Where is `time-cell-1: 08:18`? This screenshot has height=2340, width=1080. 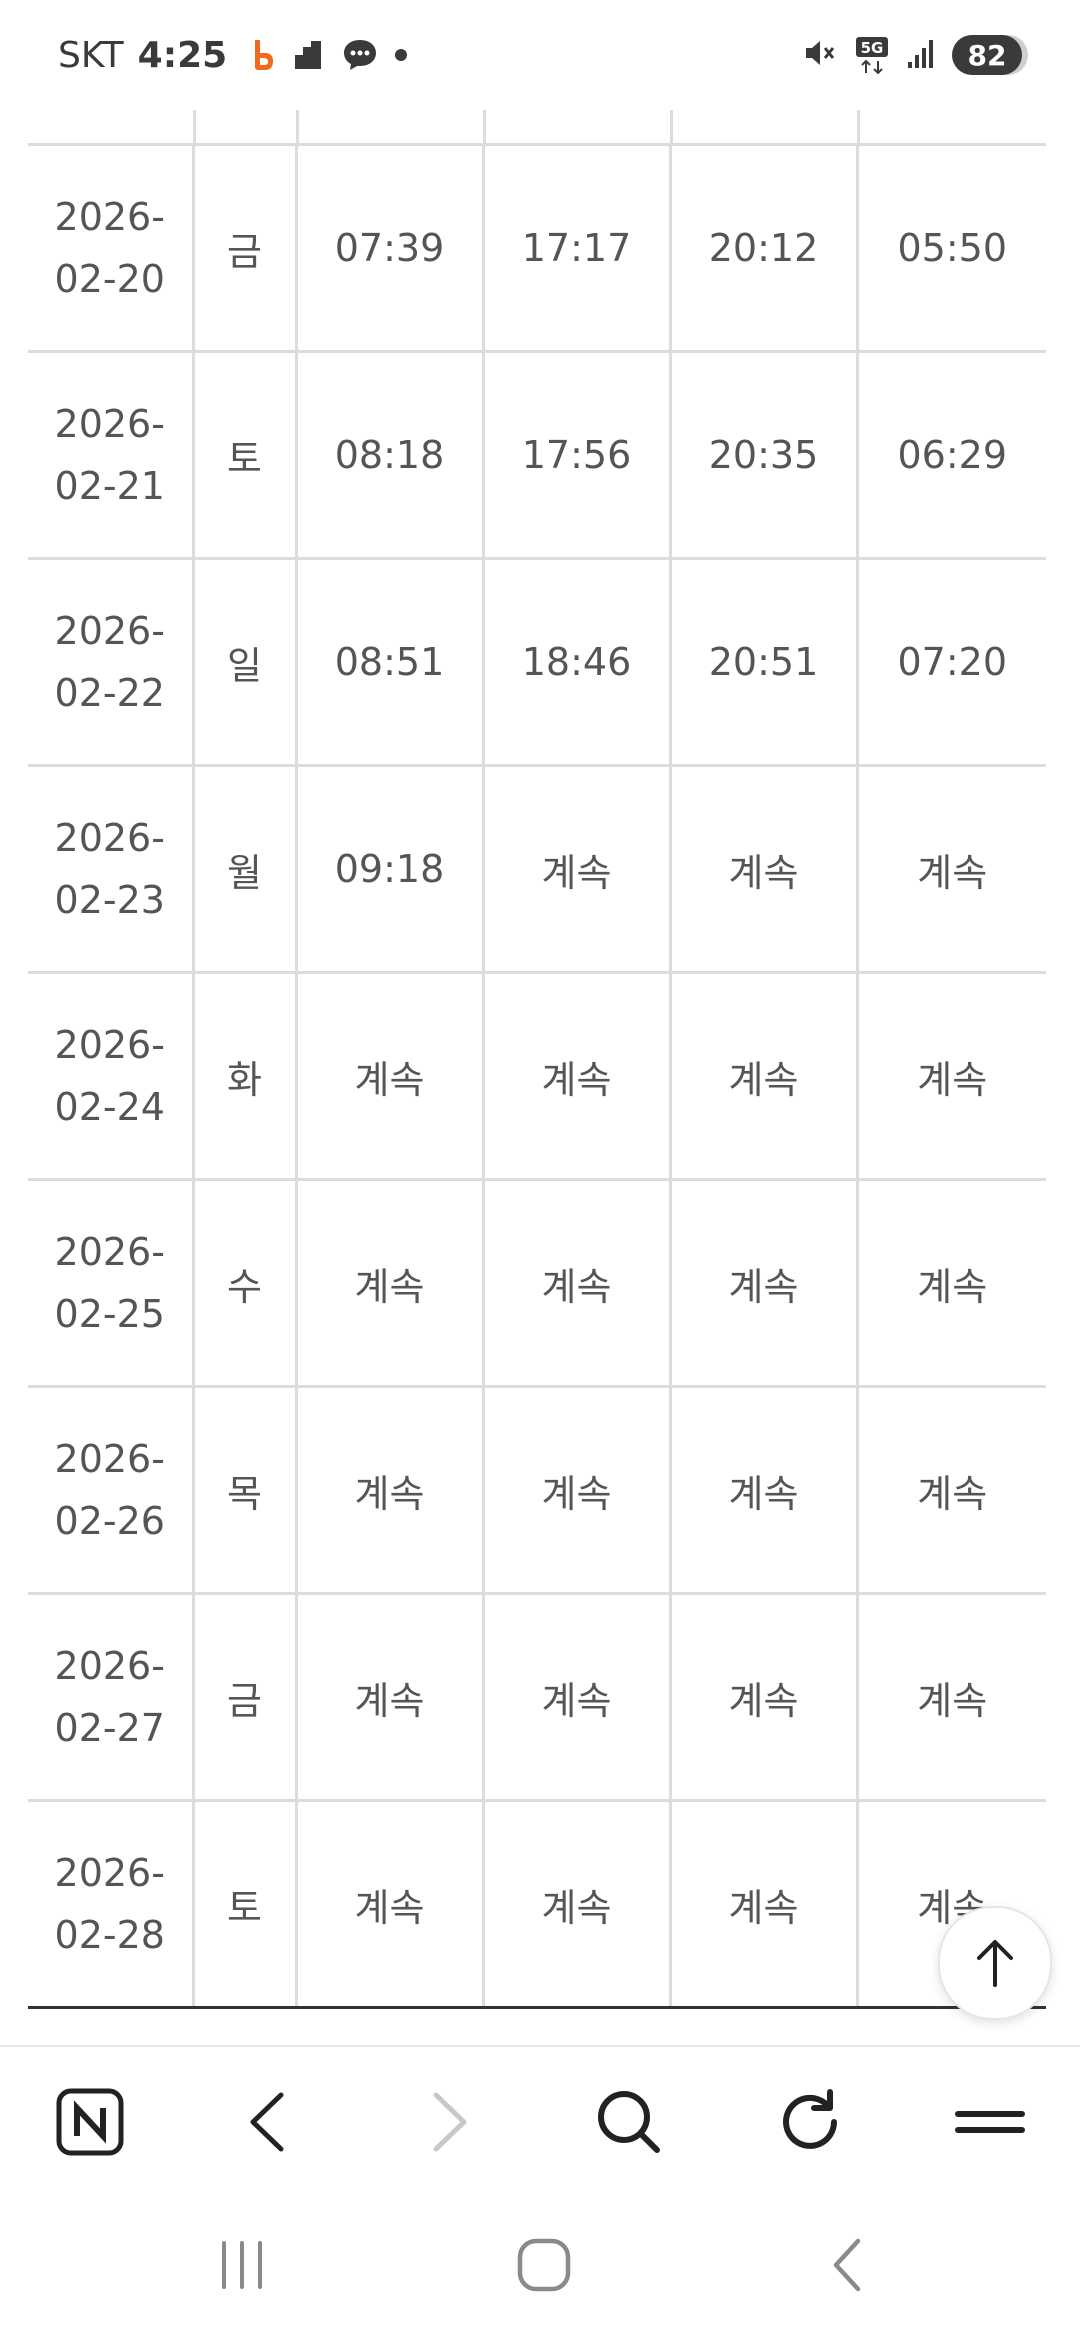 time-cell-1: 08:18 is located at coordinates (388, 454).